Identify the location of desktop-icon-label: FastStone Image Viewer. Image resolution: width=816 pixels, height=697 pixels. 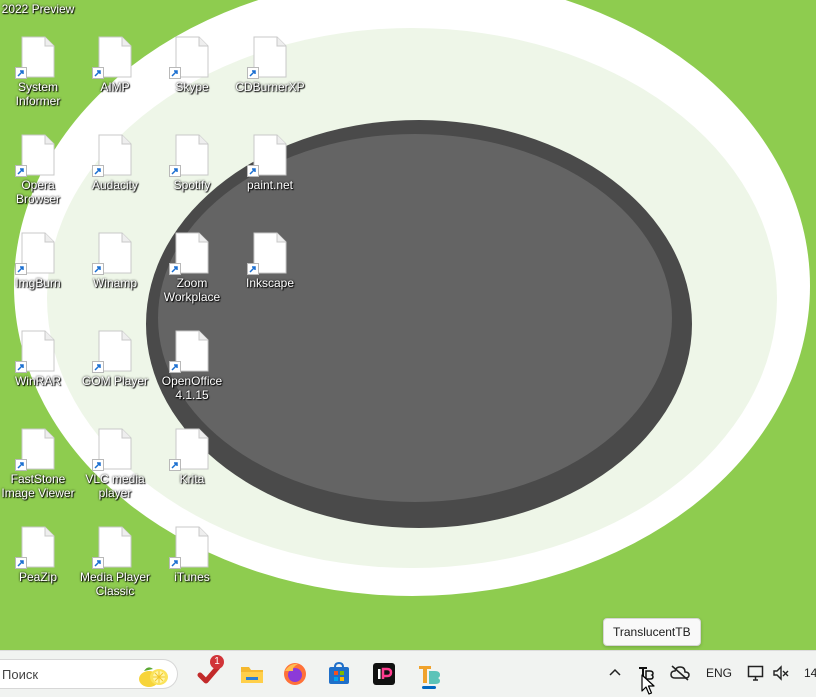
(38, 486).